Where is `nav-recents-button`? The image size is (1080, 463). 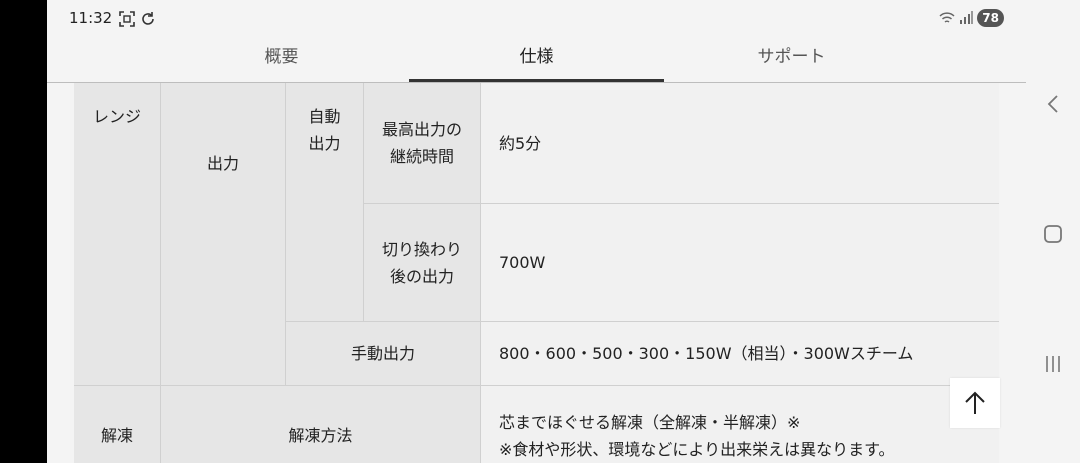 nav-recents-button is located at coordinates (1053, 364).